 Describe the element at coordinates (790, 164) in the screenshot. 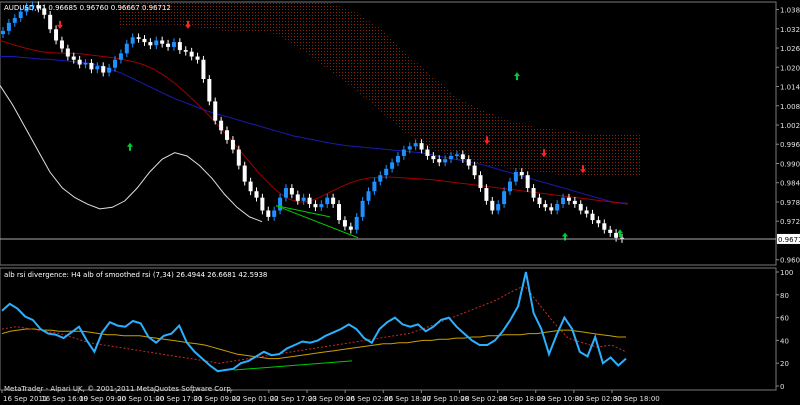

I see `y-tick-label: 0.99065` at that location.